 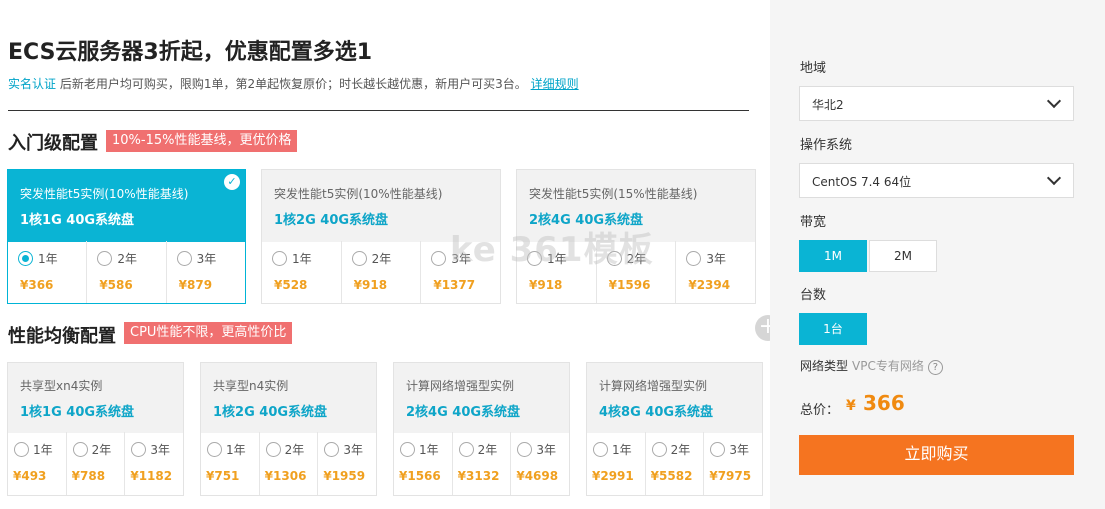 I want to click on year-price: ¥493, so click(x=30, y=476).